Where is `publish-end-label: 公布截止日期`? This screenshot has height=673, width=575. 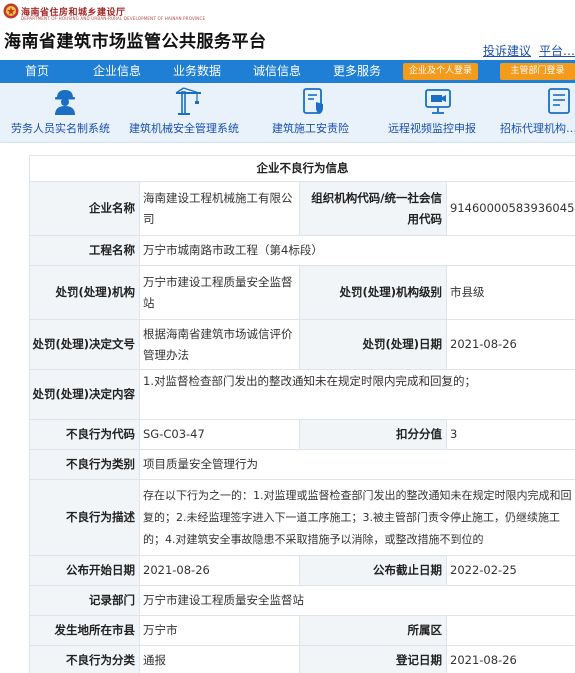
publish-end-label: 公布截止日期 is located at coordinates (373, 570).